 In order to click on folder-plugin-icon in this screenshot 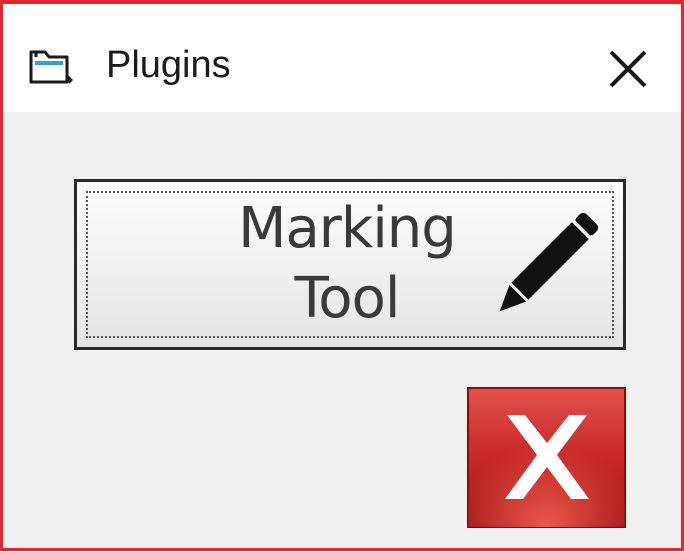, I will do `click(51, 67)`.